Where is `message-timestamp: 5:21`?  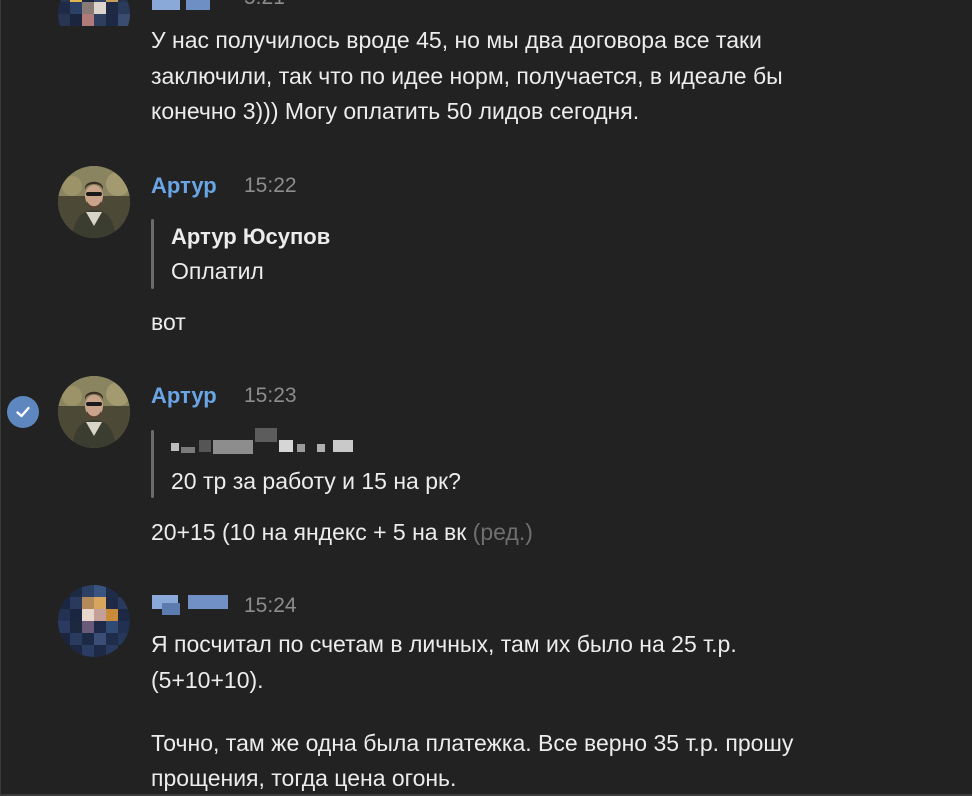
message-timestamp: 5:21 is located at coordinates (264, 5).